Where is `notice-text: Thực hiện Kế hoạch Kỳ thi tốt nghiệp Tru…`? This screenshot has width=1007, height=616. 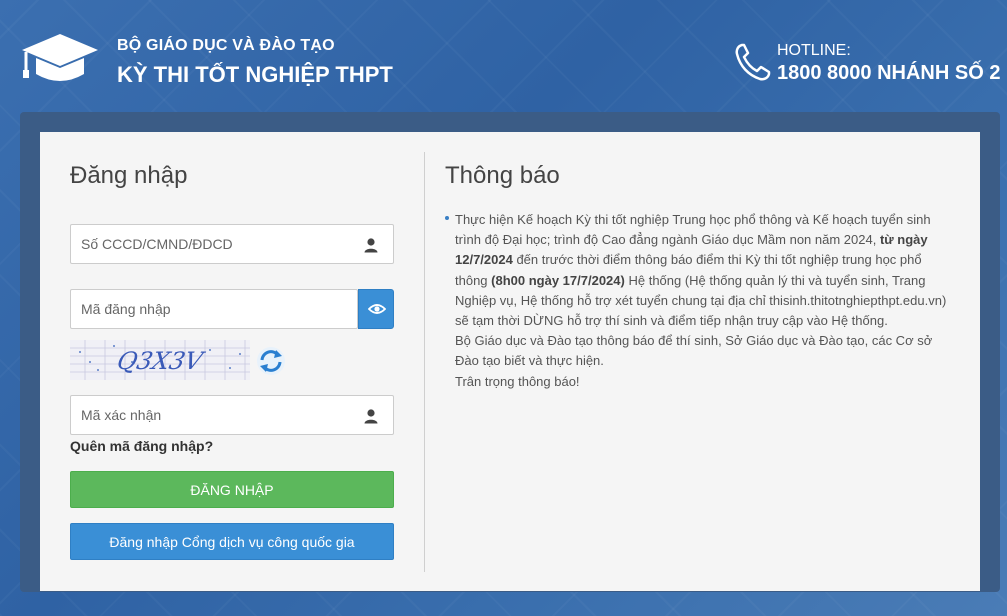
notice-text: Thực hiện Kế hoạch Kỳ thi tốt nghiệp Tru… is located at coordinates (693, 230).